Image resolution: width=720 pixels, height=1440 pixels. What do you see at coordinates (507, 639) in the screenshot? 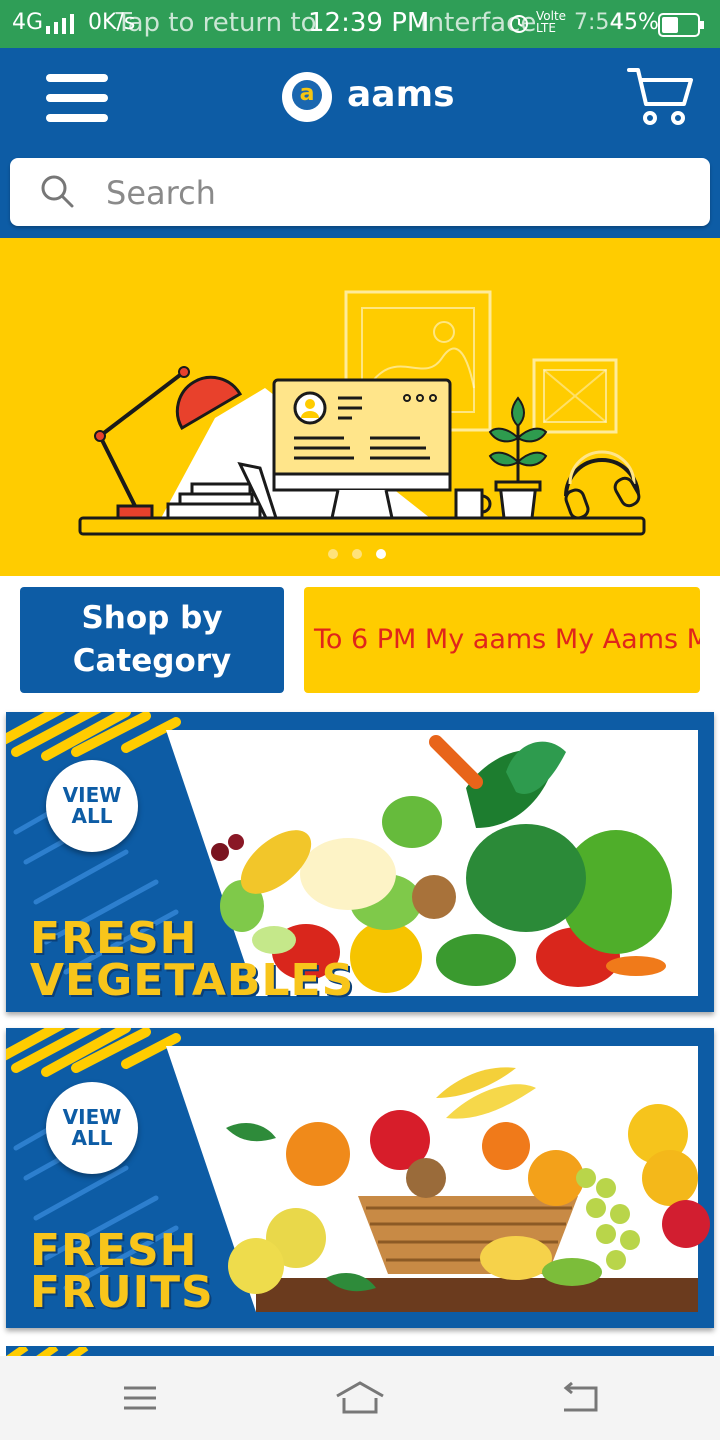
I see `ticker-text: To 6 PM My aams My Aams M` at bounding box center [507, 639].